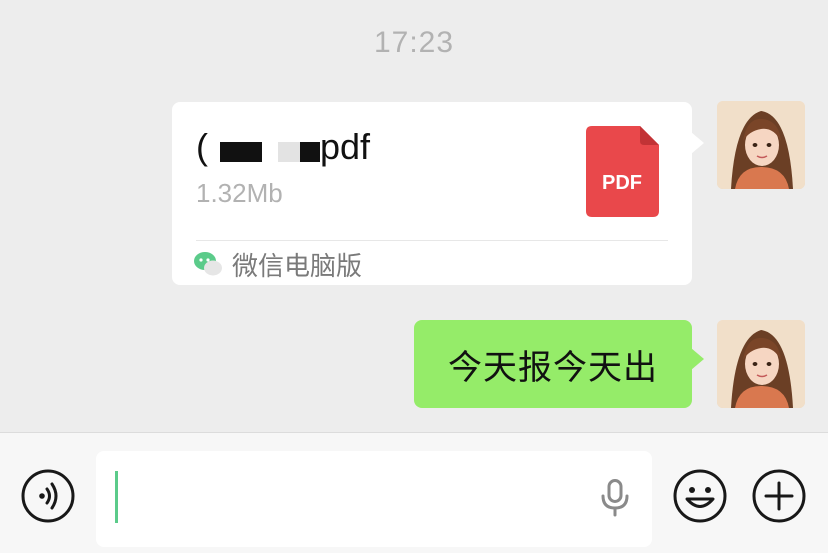  What do you see at coordinates (414, 42) in the screenshot?
I see `message-timestamp: 17:23` at bounding box center [414, 42].